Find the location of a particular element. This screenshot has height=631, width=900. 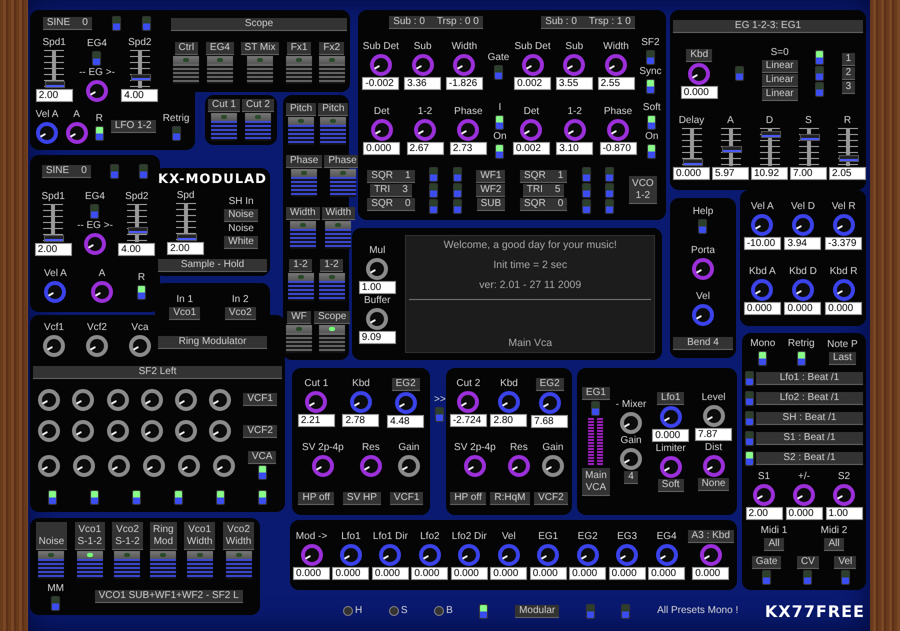

selector-display: LFO 1-2 is located at coordinates (133, 127).